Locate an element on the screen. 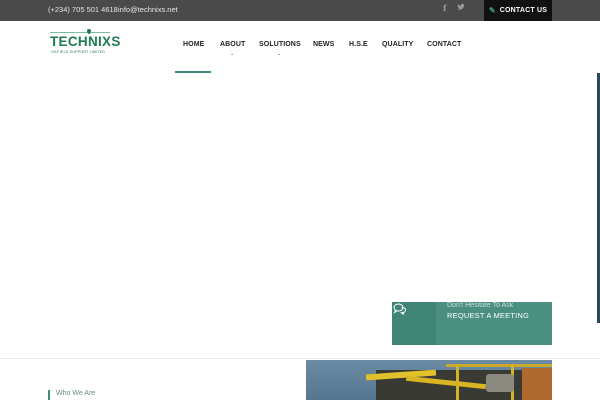 The width and height of the screenshot is (600, 400). nav-item-hse: H.S.E is located at coordinates (358, 44).